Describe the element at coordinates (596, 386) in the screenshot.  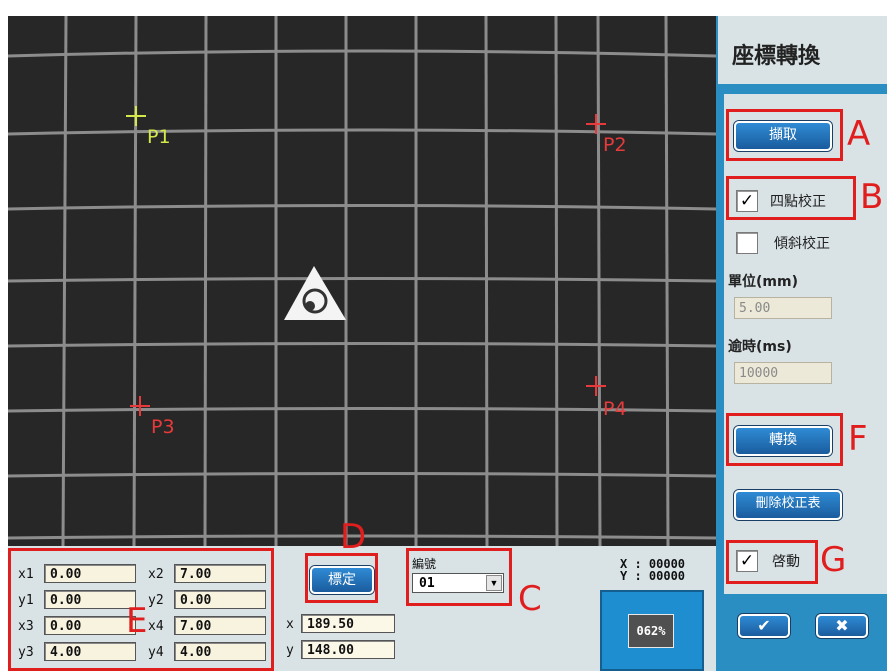
I see `p4-crosshair-icon` at that location.